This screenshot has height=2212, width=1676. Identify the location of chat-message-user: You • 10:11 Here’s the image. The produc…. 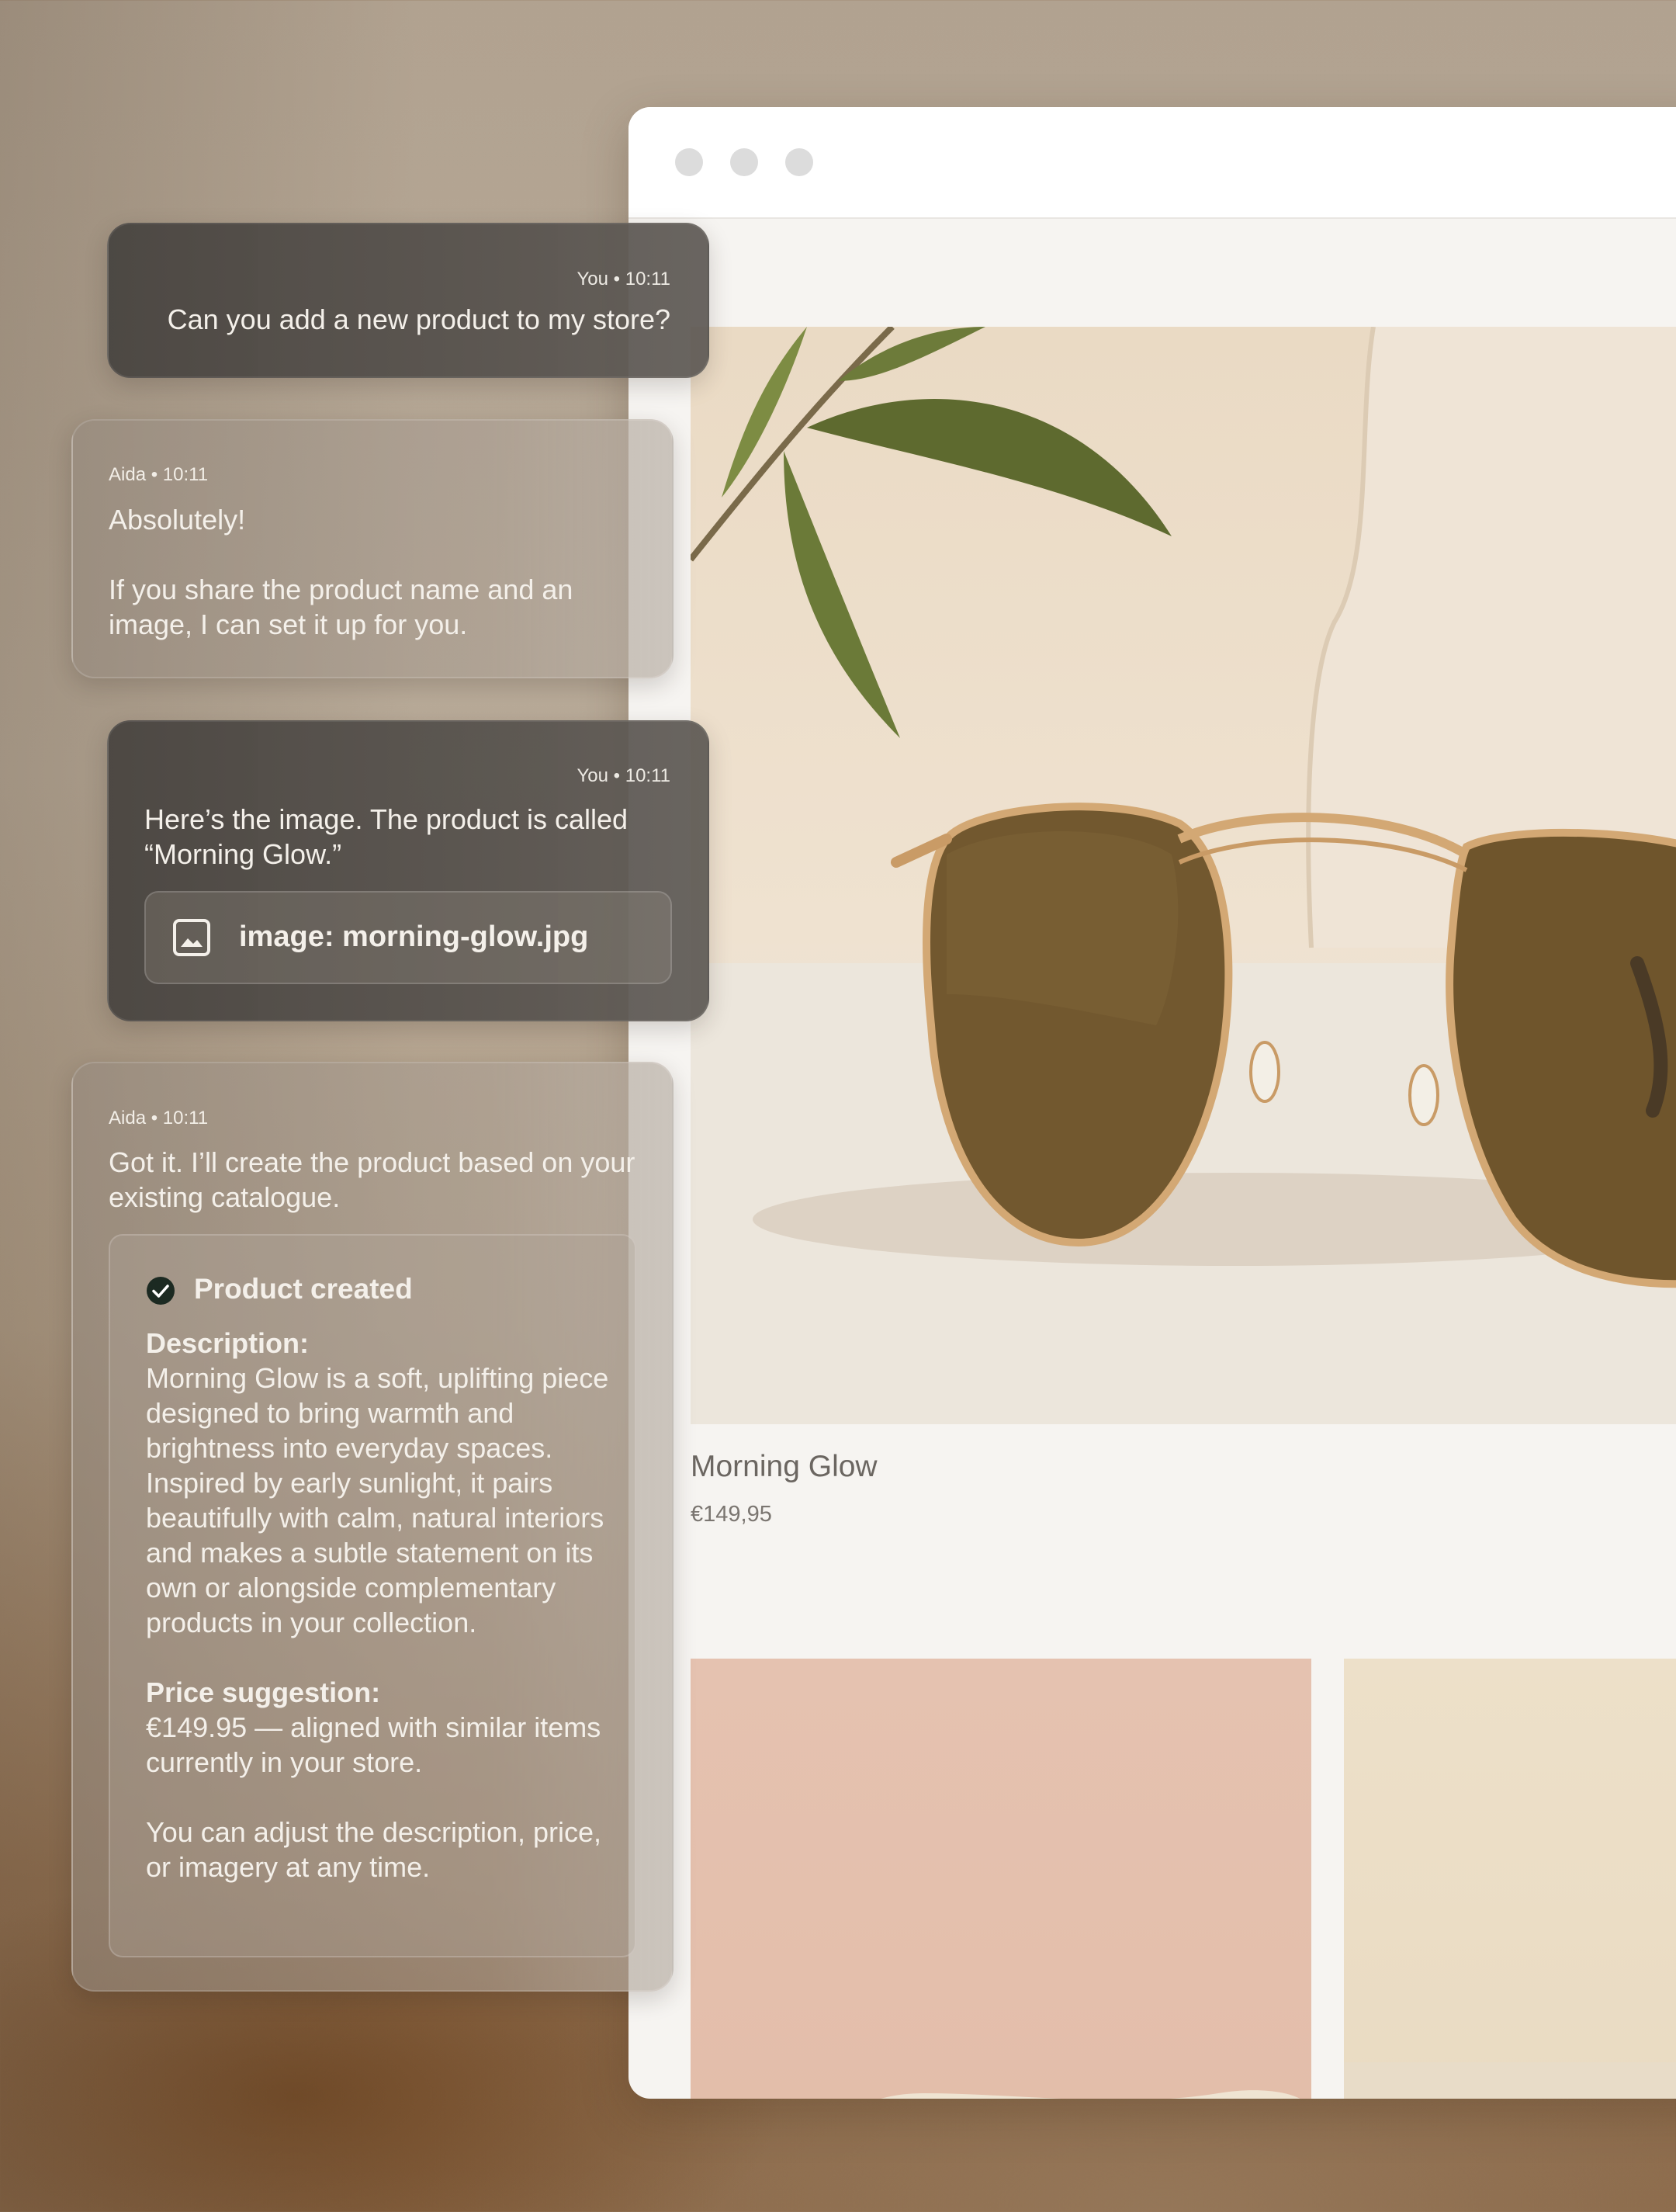
(408, 871).